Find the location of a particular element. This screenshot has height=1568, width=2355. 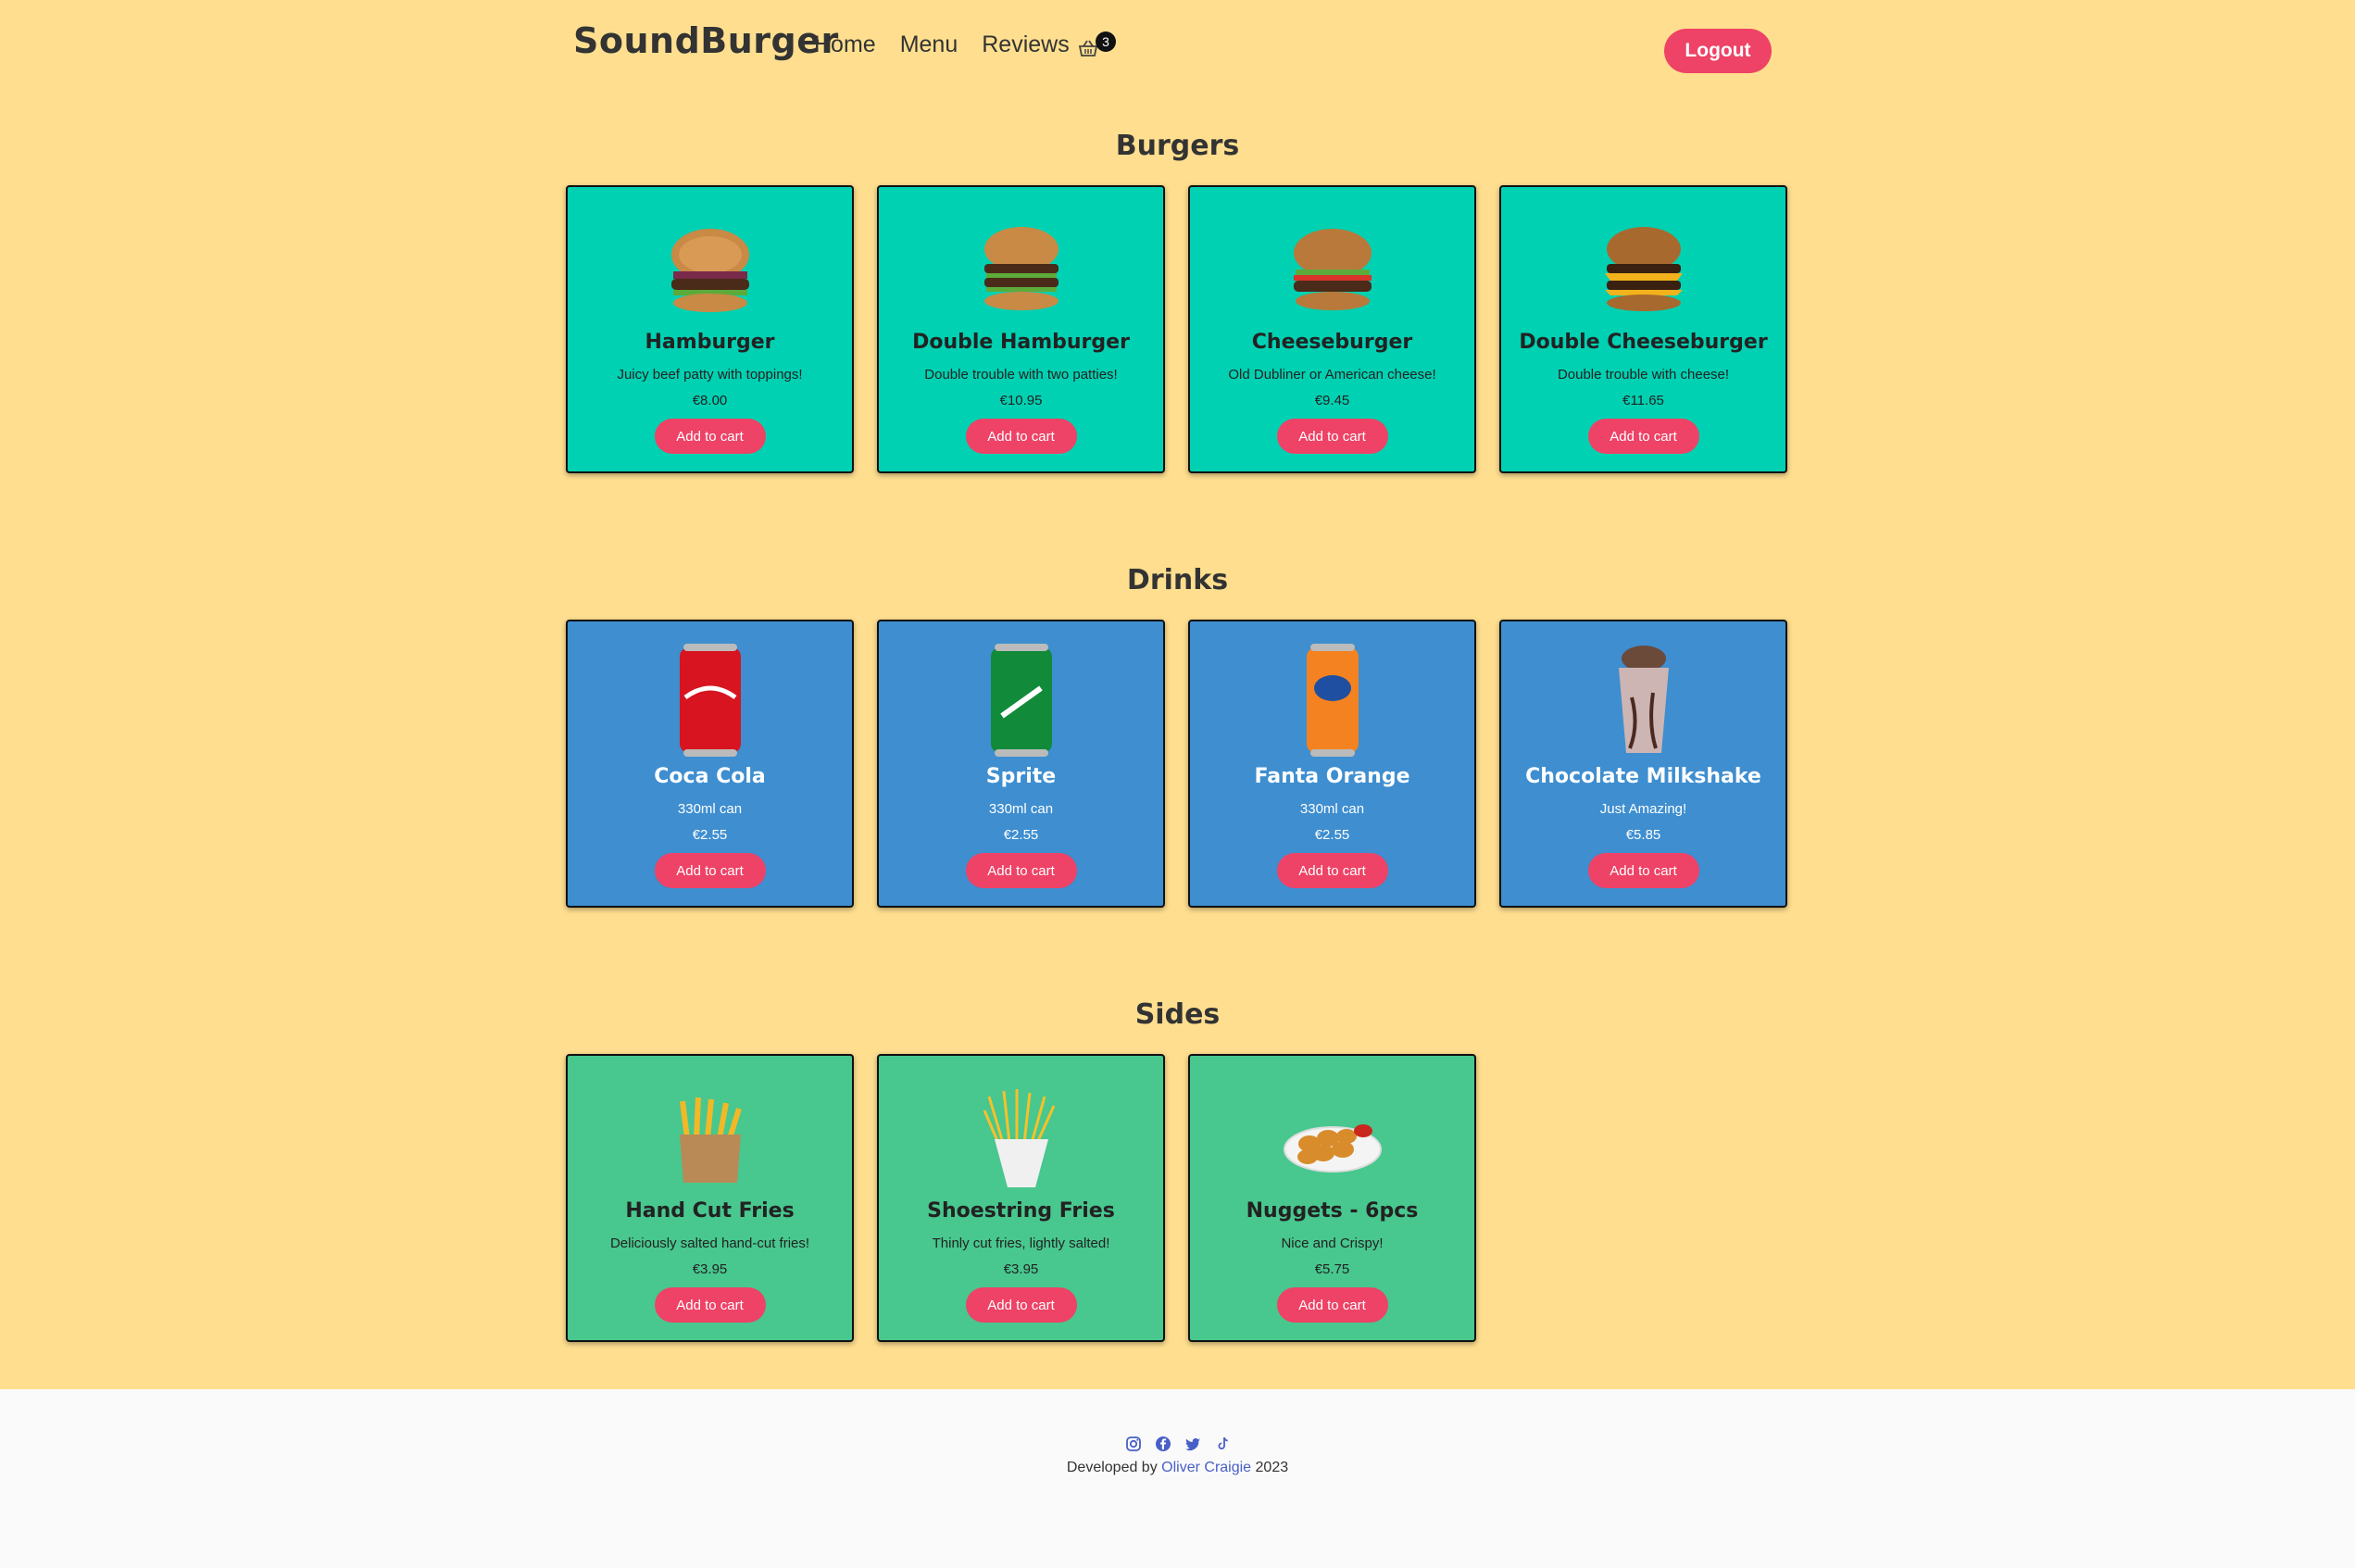

nav-link-menu: Menu is located at coordinates (929, 45).